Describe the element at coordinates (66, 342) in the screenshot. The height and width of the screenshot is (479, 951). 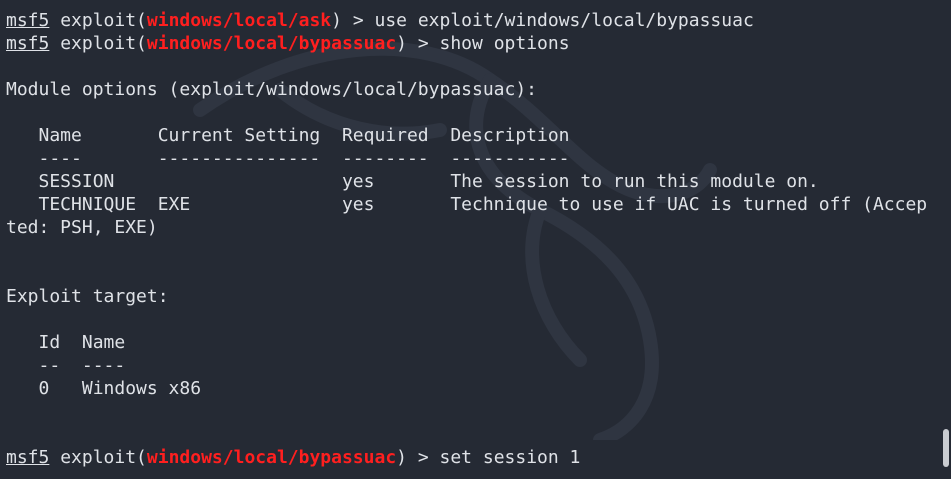
I see `target-table-header: Id Name` at that location.